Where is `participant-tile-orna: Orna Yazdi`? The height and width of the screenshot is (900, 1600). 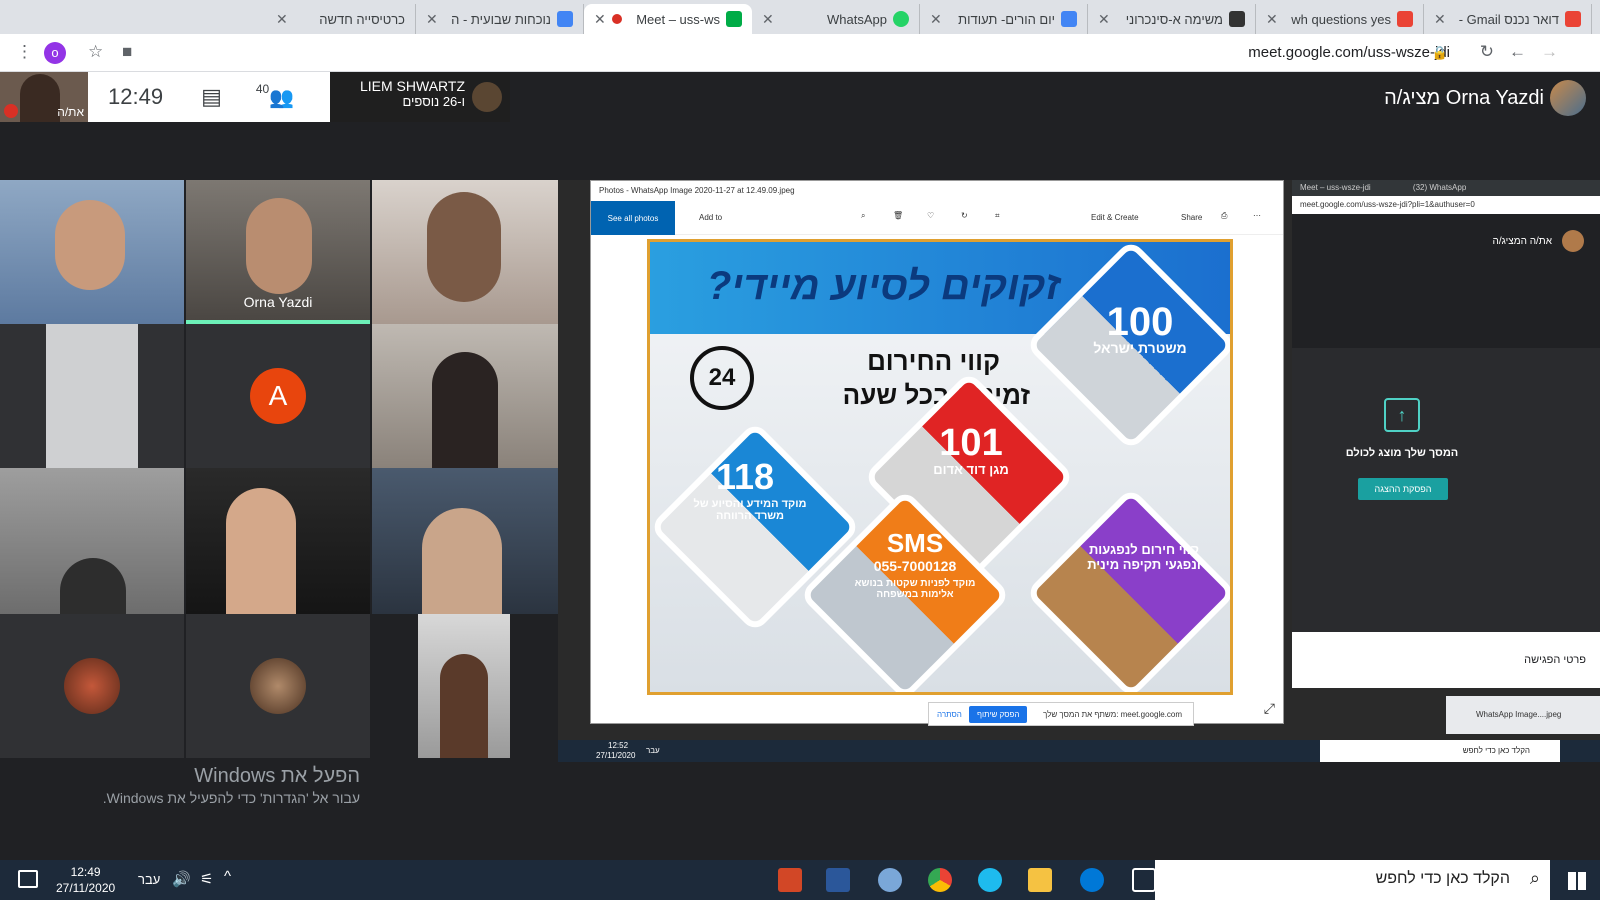
participant-tile-orna: Orna Yazdi is located at coordinates (278, 252).